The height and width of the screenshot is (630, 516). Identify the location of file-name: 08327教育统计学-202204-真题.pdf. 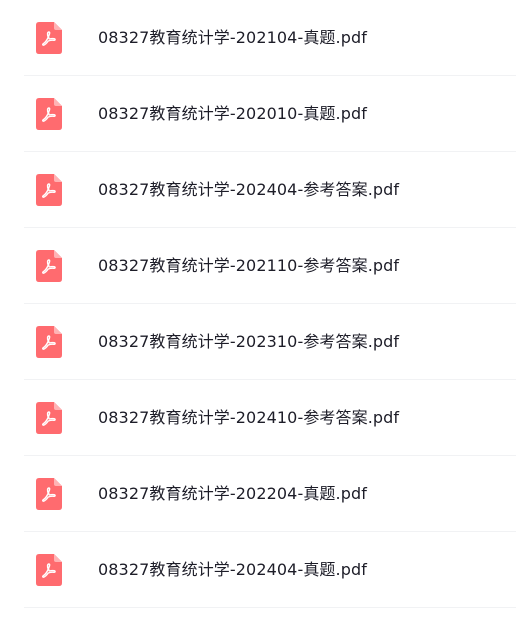
(232, 493).